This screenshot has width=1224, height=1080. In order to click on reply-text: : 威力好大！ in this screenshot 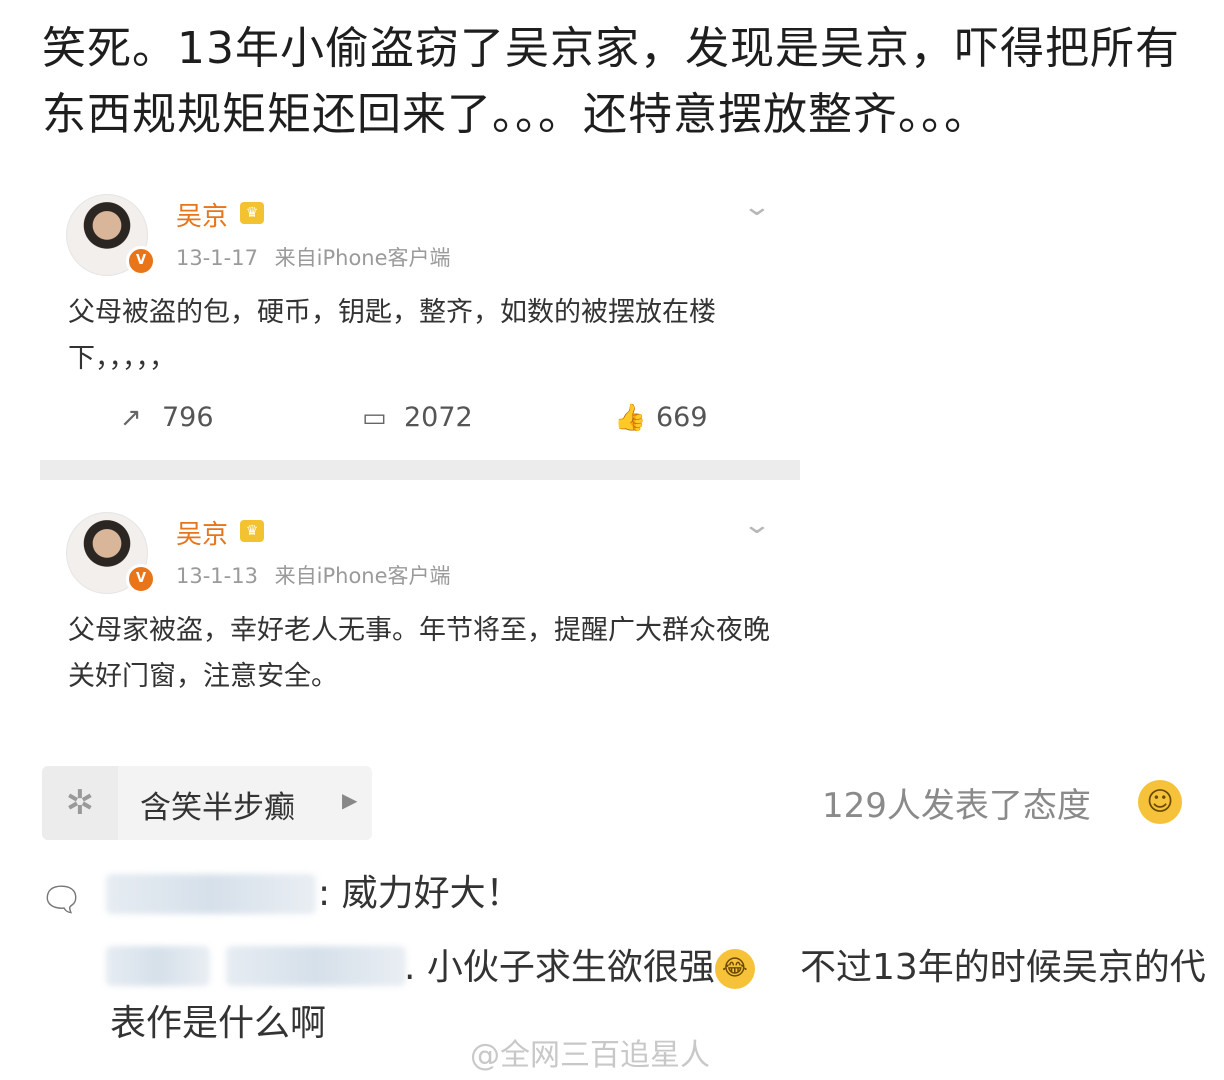, I will do `click(420, 893)`.